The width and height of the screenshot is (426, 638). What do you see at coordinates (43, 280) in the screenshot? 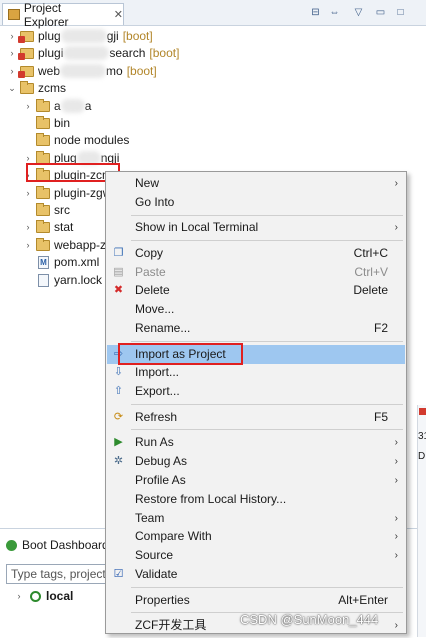
I see `file-icon` at bounding box center [43, 280].